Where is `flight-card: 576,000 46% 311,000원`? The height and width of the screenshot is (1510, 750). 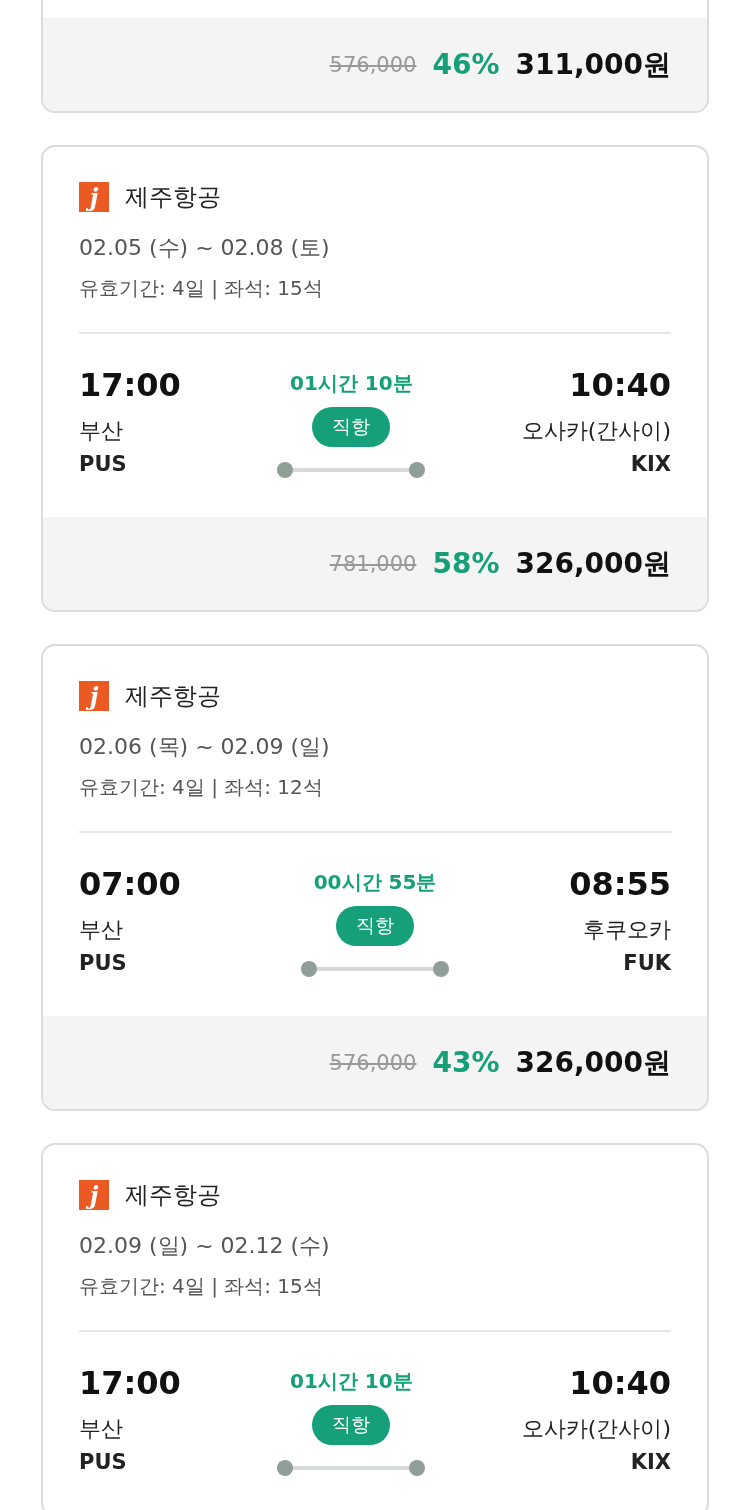
flight-card: 576,000 46% 311,000원 is located at coordinates (375, 56).